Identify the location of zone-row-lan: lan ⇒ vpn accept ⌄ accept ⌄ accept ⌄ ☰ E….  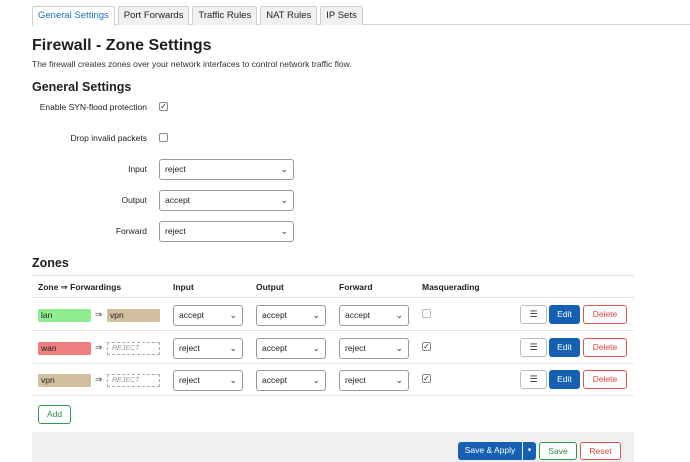
(333, 315).